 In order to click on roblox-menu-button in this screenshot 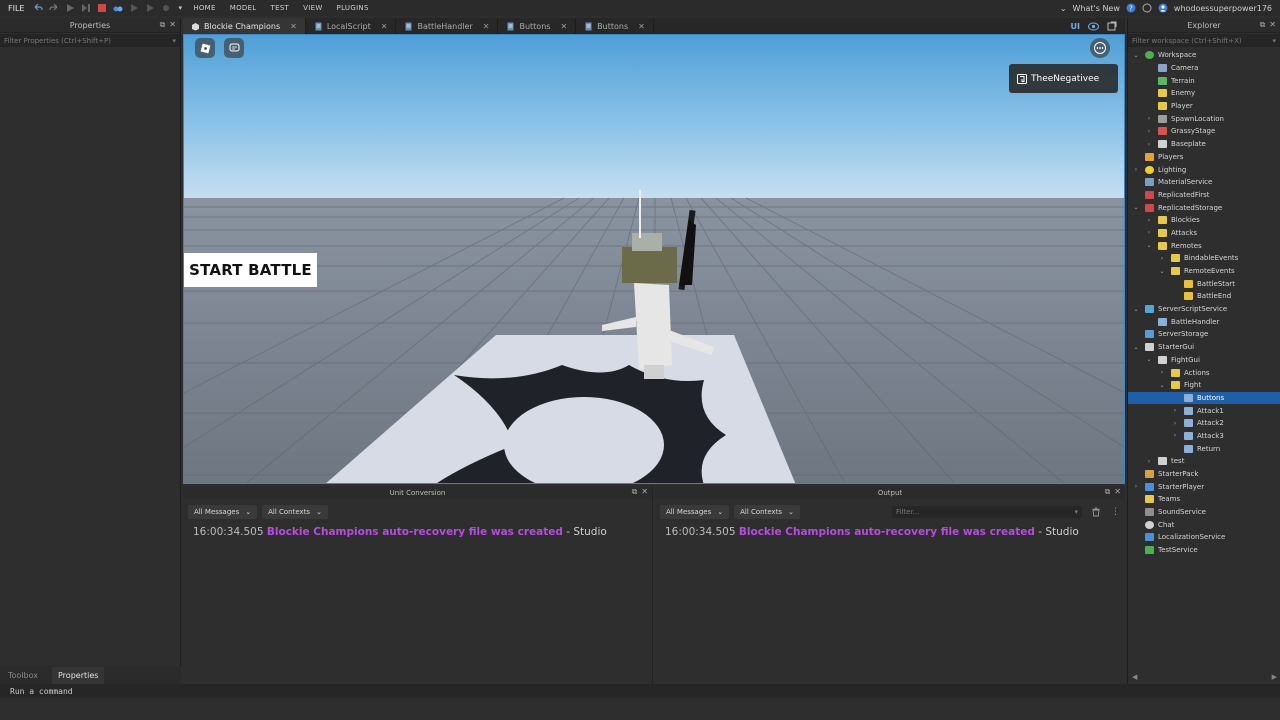, I will do `click(205, 48)`.